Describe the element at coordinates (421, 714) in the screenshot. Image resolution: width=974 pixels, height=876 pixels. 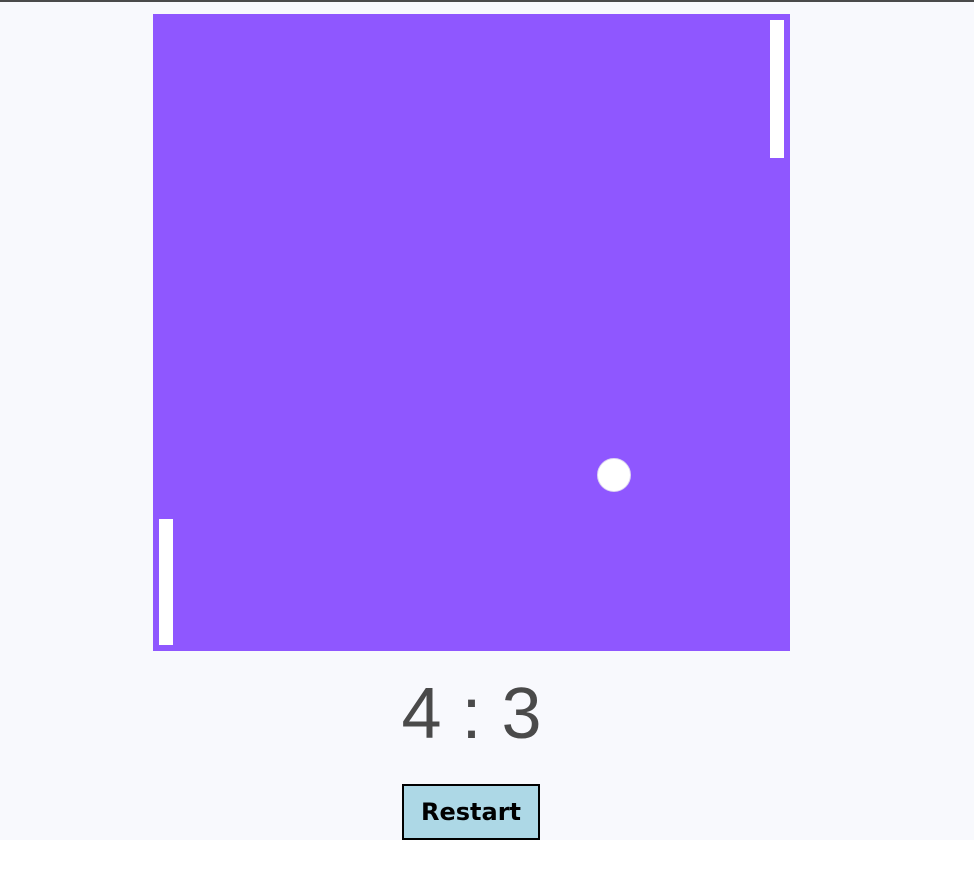
I see `score-left: 4` at that location.